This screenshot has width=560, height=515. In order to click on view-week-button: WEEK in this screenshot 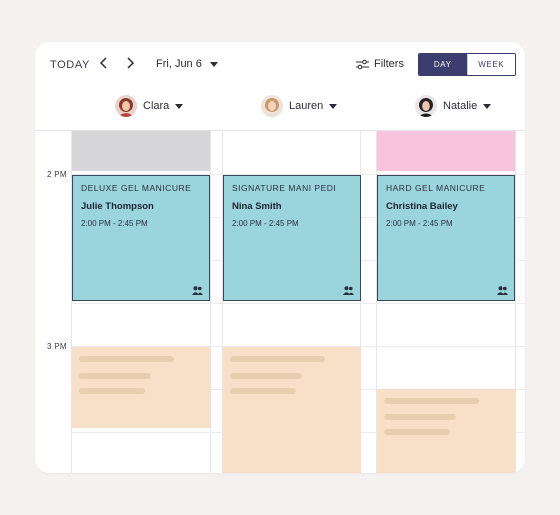, I will do `click(490, 64)`.